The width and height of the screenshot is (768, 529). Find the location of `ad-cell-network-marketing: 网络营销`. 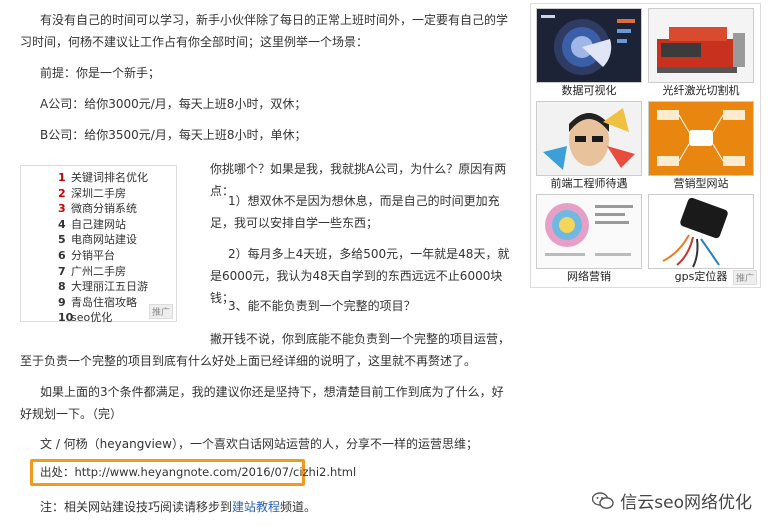

ad-cell-network-marketing: 网络营销 is located at coordinates (589, 239).